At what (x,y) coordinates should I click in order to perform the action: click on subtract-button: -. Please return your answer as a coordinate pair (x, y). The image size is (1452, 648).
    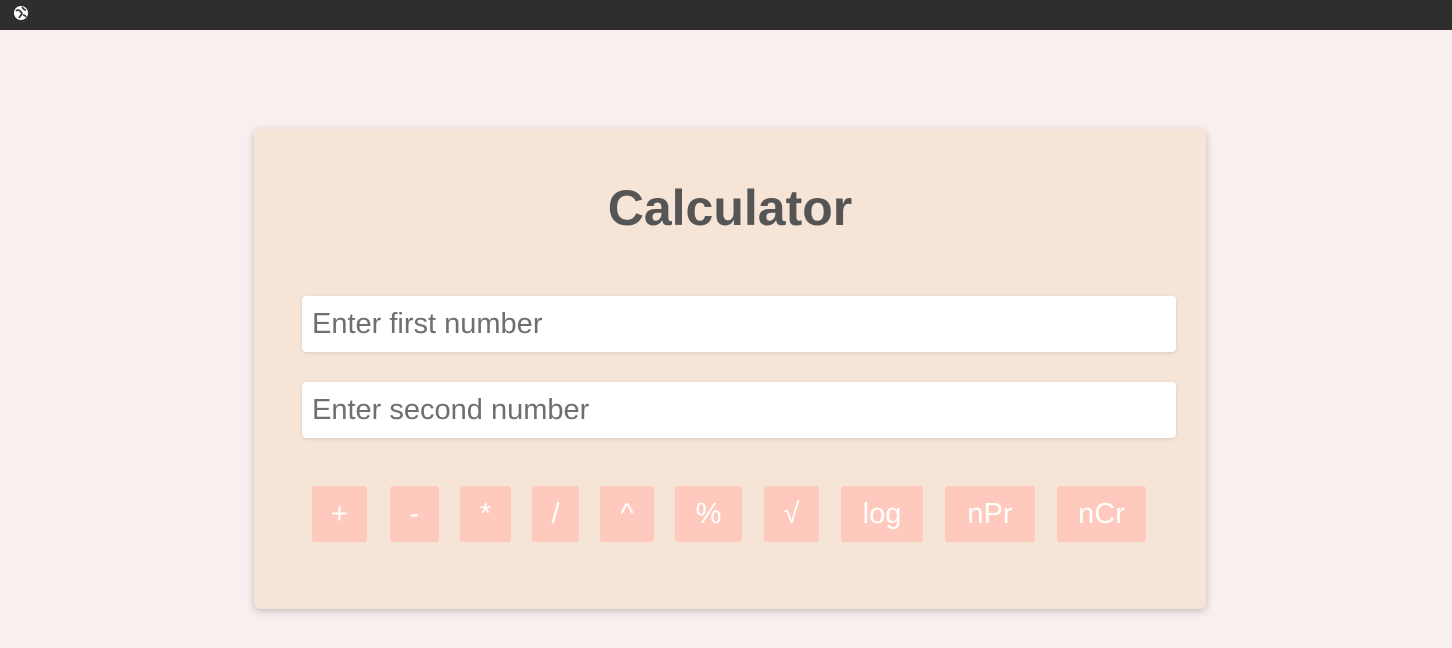
    Looking at the image, I should click on (414, 514).